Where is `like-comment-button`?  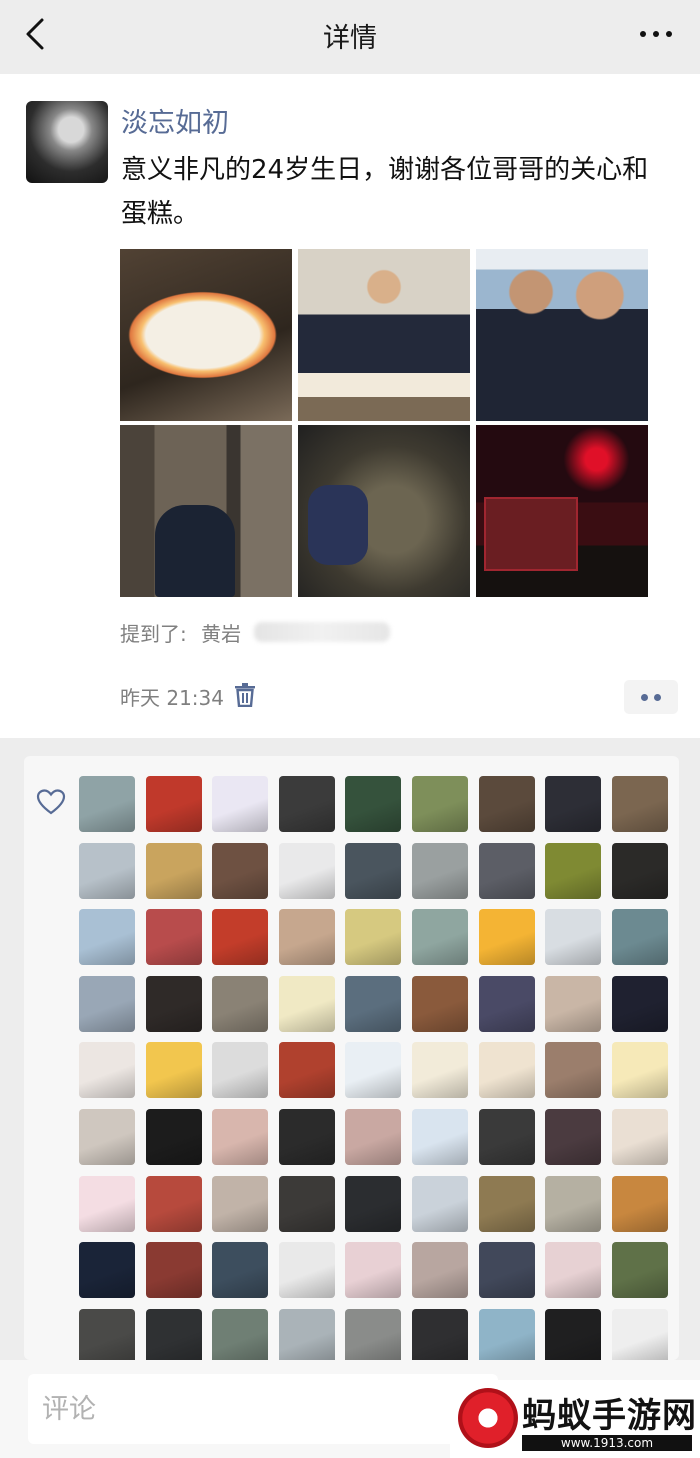 like-comment-button is located at coordinates (651, 697).